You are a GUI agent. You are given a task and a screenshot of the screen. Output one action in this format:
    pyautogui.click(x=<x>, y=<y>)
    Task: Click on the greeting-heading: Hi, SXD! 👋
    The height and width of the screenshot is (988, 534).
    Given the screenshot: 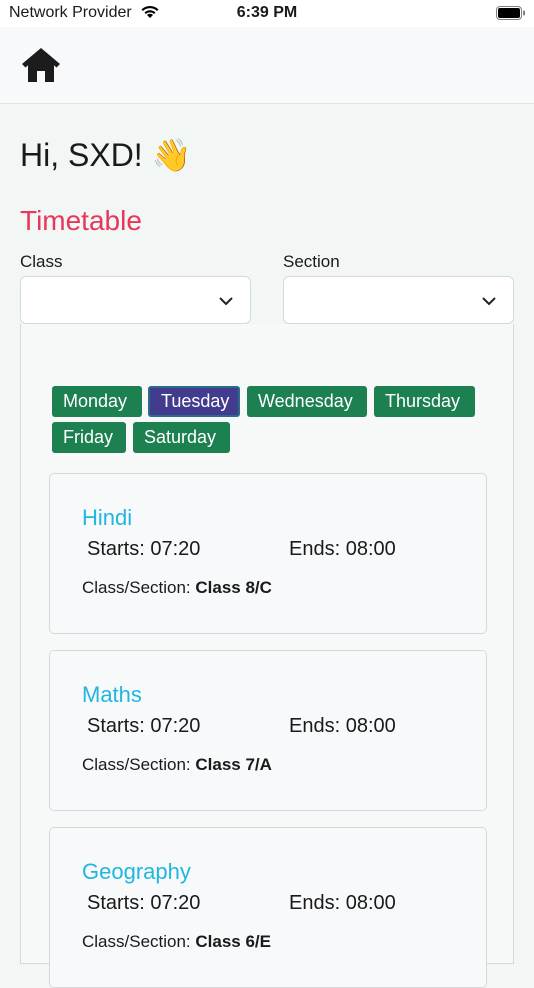 What is the action you would take?
    pyautogui.click(x=106, y=155)
    